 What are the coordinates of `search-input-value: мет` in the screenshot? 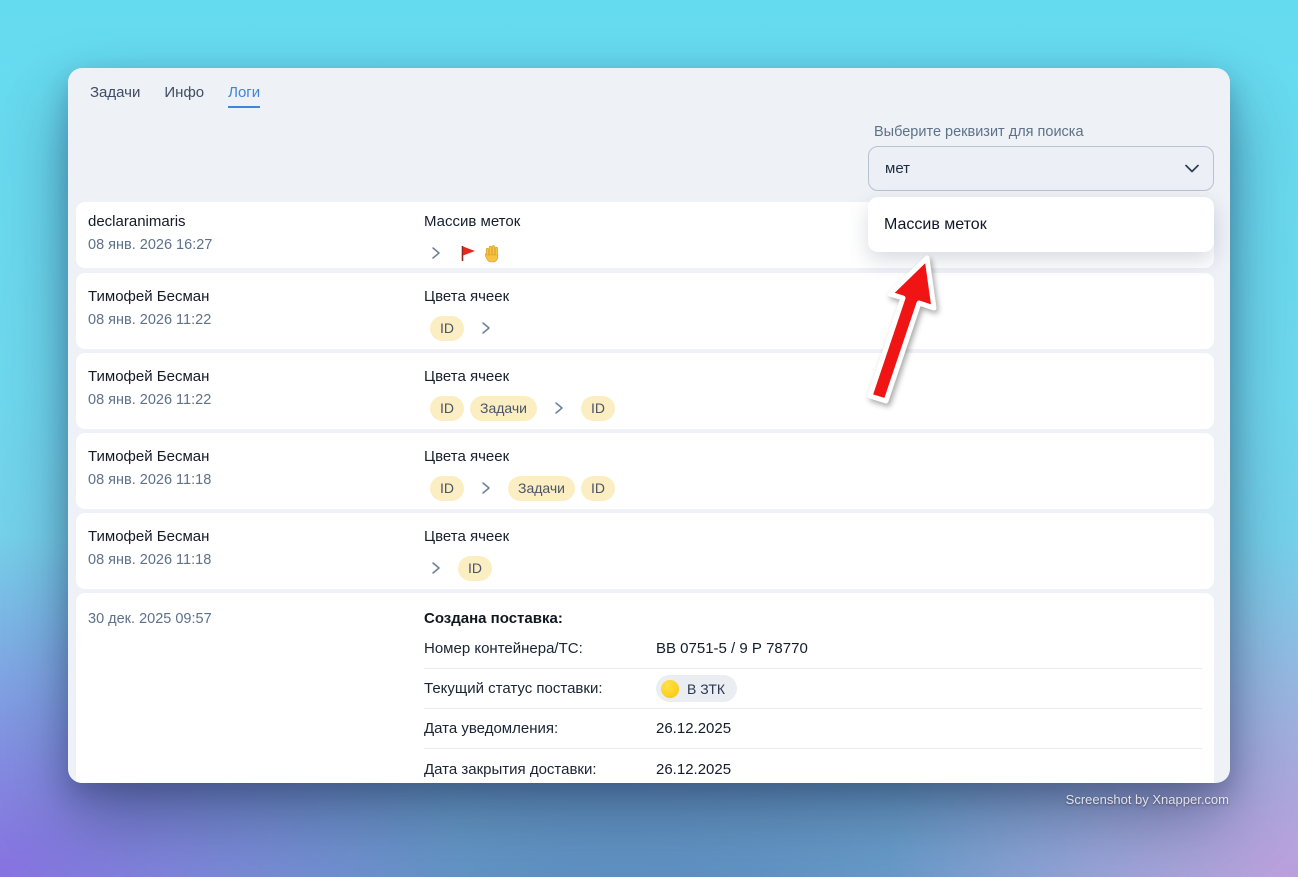 It's located at (897, 168).